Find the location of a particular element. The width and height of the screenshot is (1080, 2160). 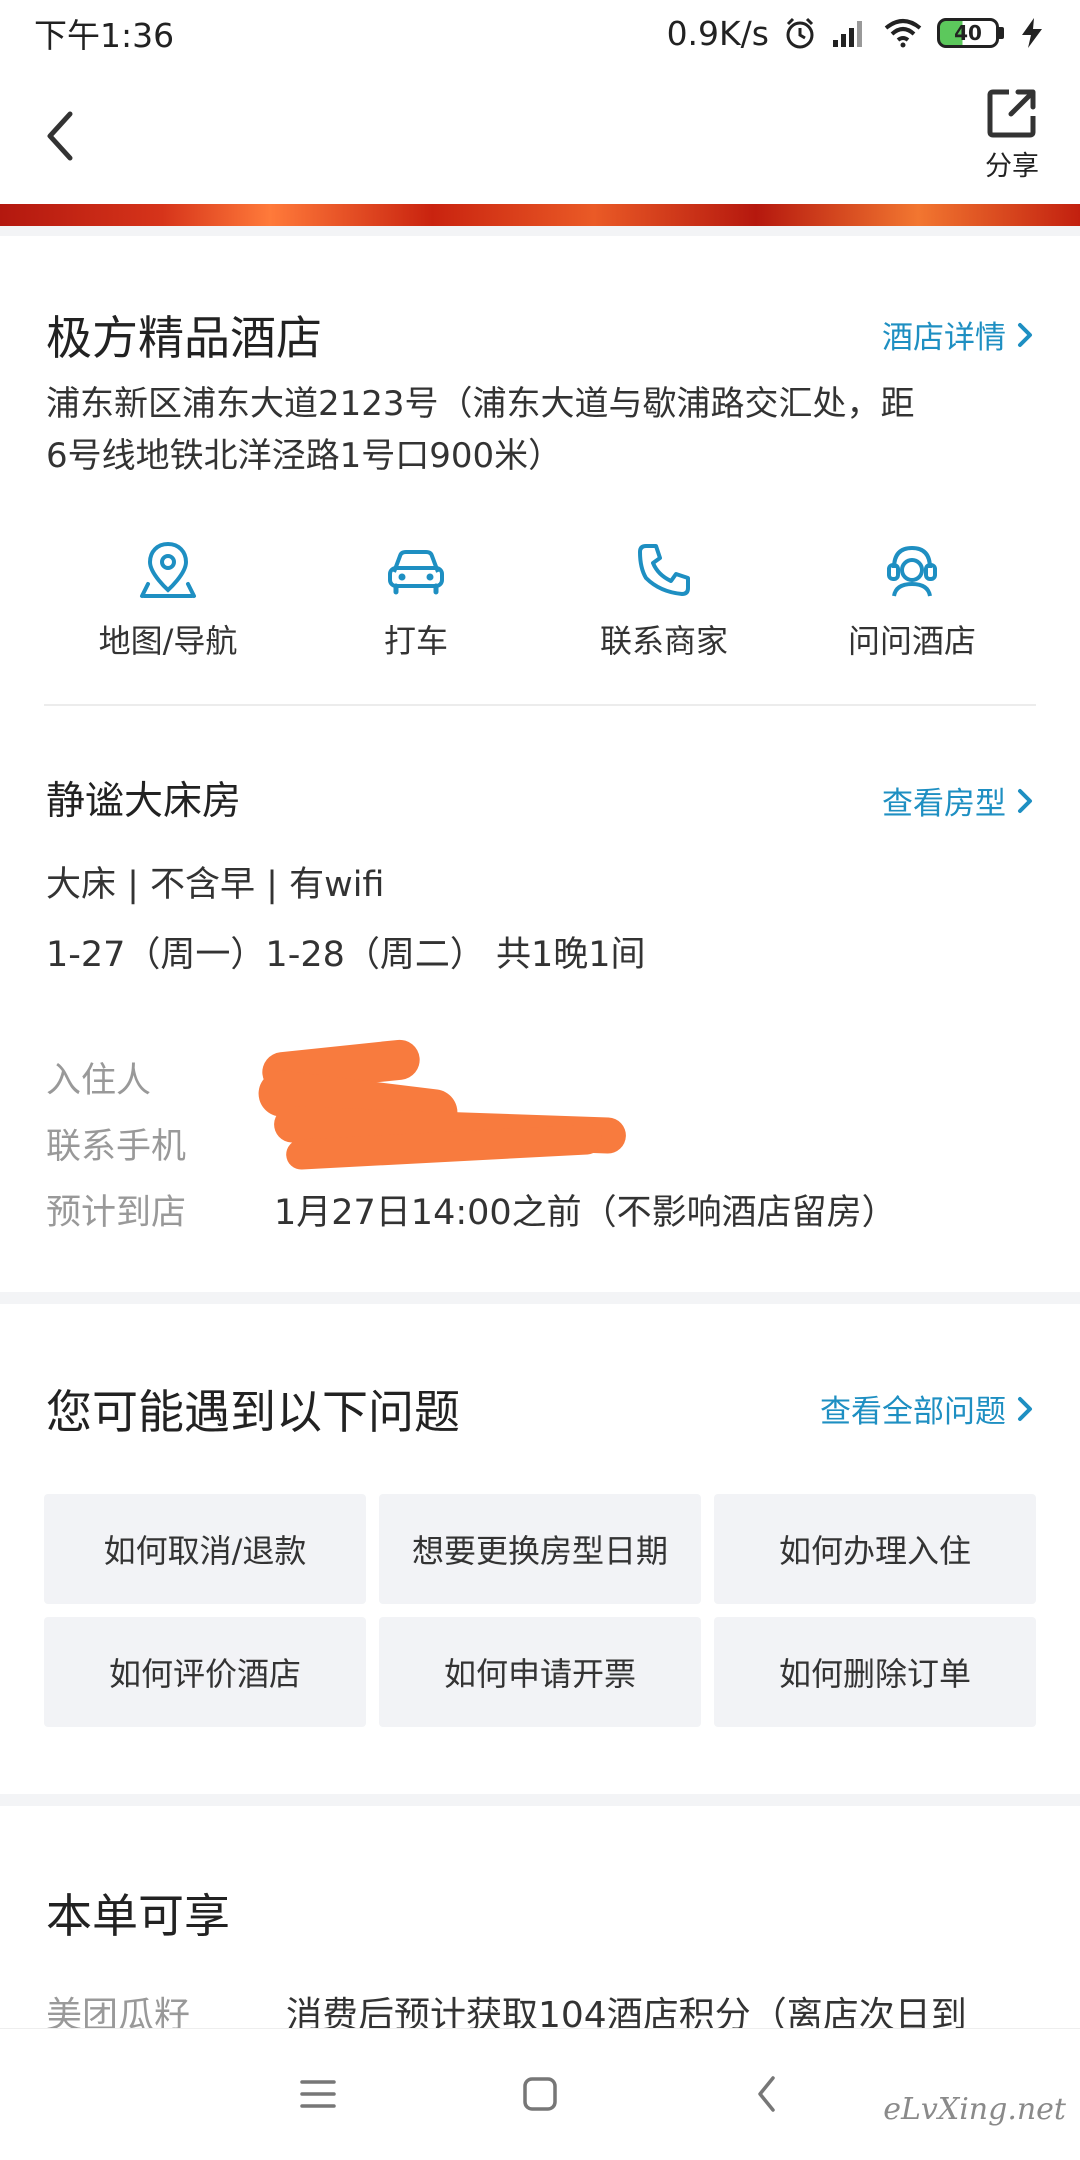

phone-row: 联系手机 is located at coordinates (161, 1143).